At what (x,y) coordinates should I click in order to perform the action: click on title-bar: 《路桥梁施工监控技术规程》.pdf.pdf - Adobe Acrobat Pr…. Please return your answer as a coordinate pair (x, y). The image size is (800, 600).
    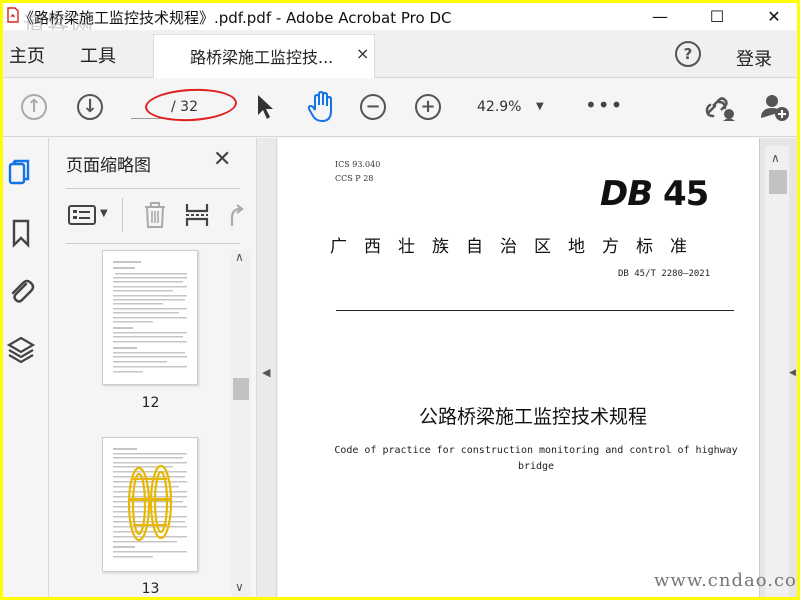
    Looking at the image, I should click on (400, 20).